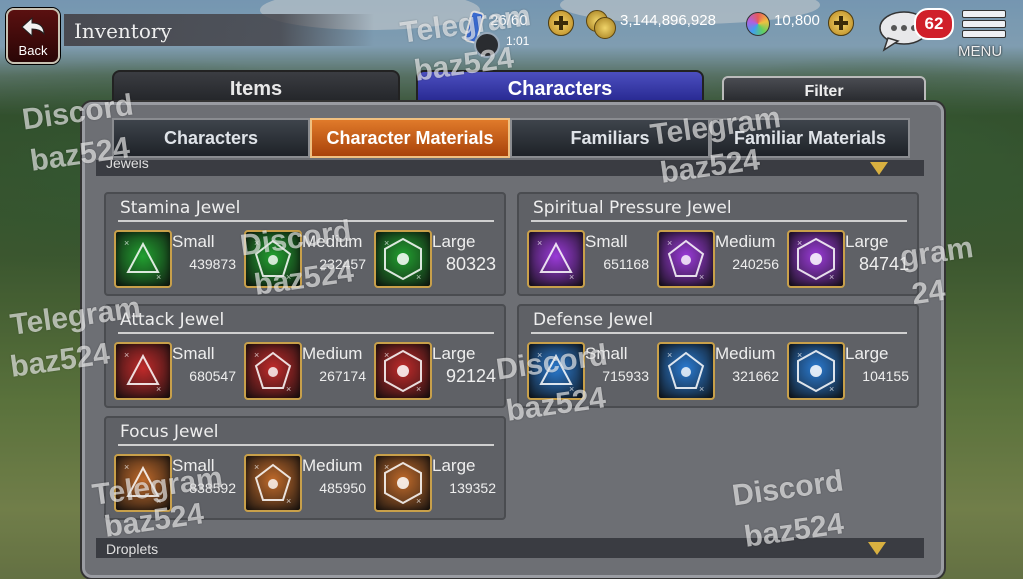 The image size is (1023, 579). What do you see at coordinates (509, 20) in the screenshot?
I see `stamina-value: 26/60` at bounding box center [509, 20].